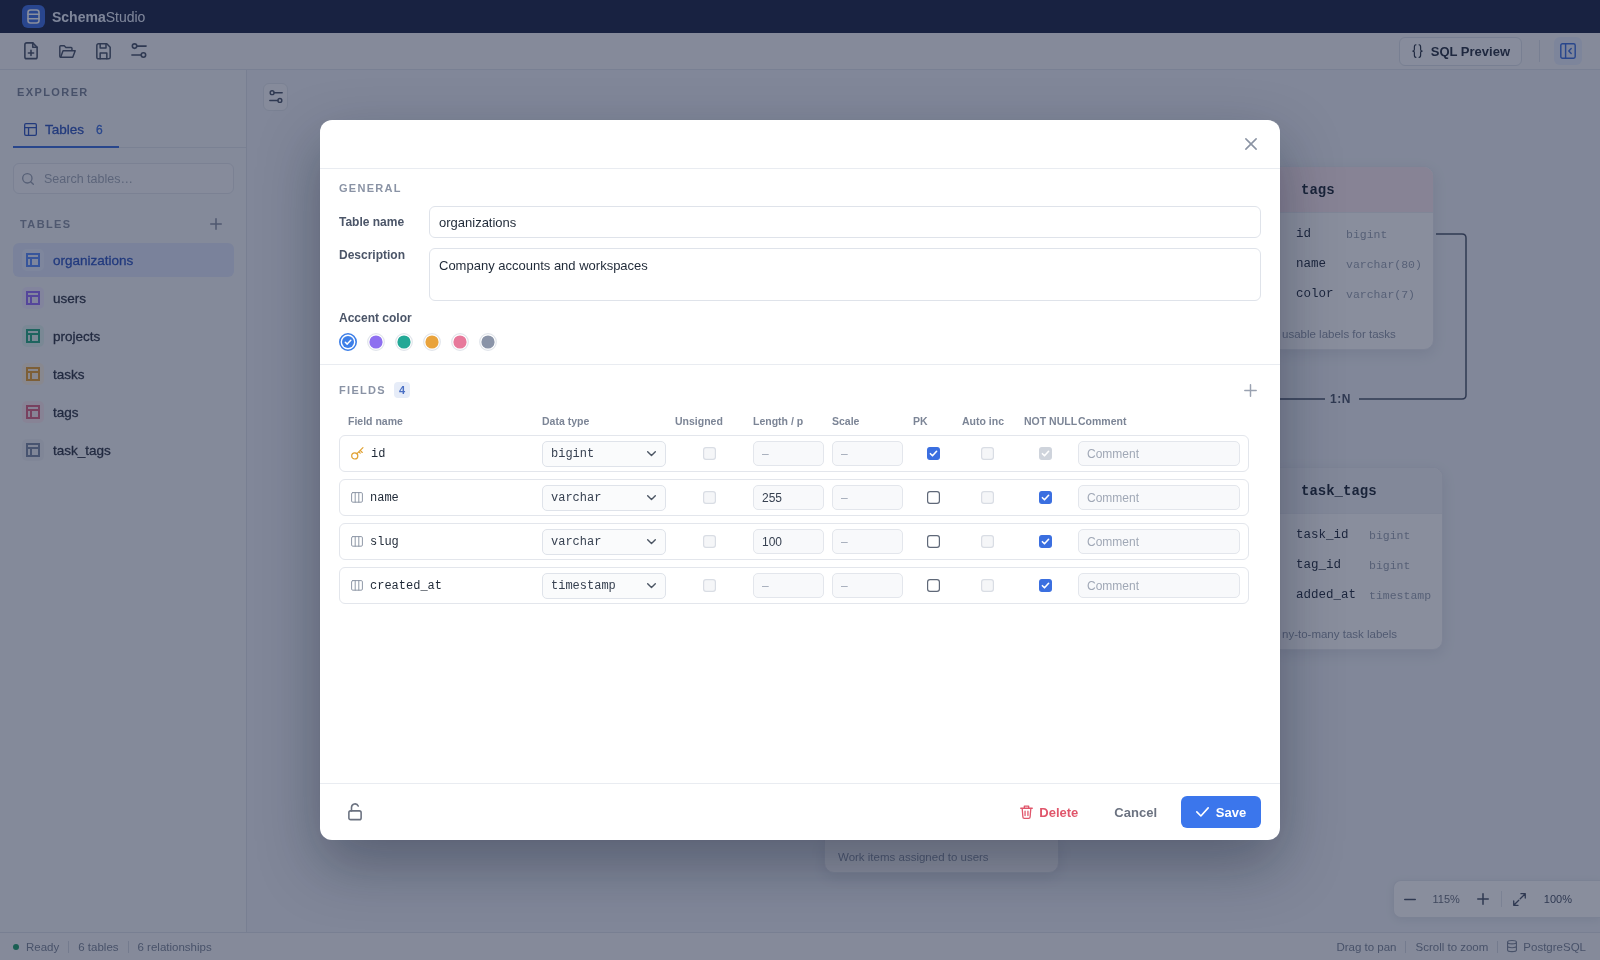  Describe the element at coordinates (372, 255) in the screenshot. I see `field-label: Description` at that location.